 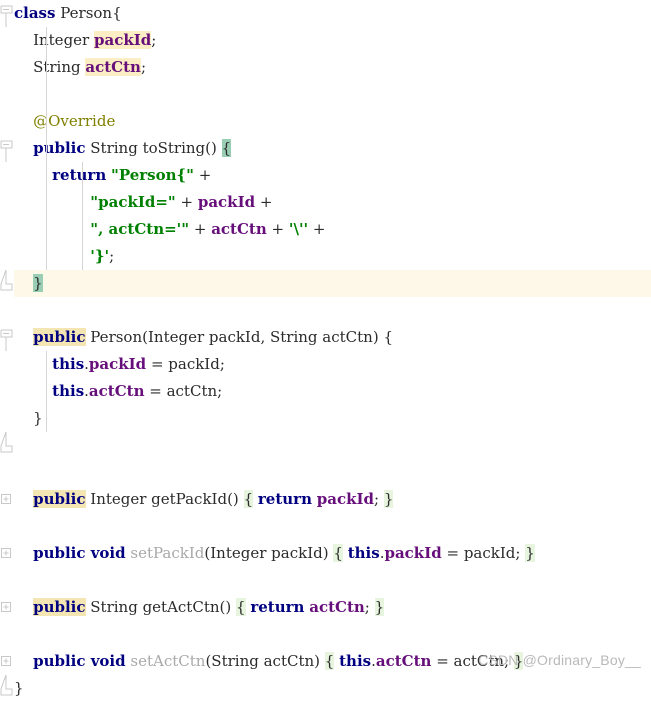 What do you see at coordinates (325, 13) in the screenshot?
I see `code-line: class Person{` at bounding box center [325, 13].